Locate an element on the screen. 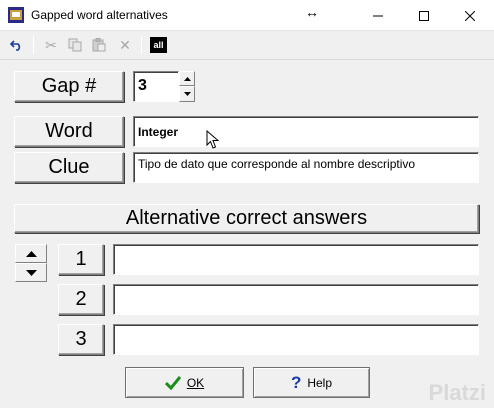 The height and width of the screenshot is (408, 494). close-button is located at coordinates (470, 15).